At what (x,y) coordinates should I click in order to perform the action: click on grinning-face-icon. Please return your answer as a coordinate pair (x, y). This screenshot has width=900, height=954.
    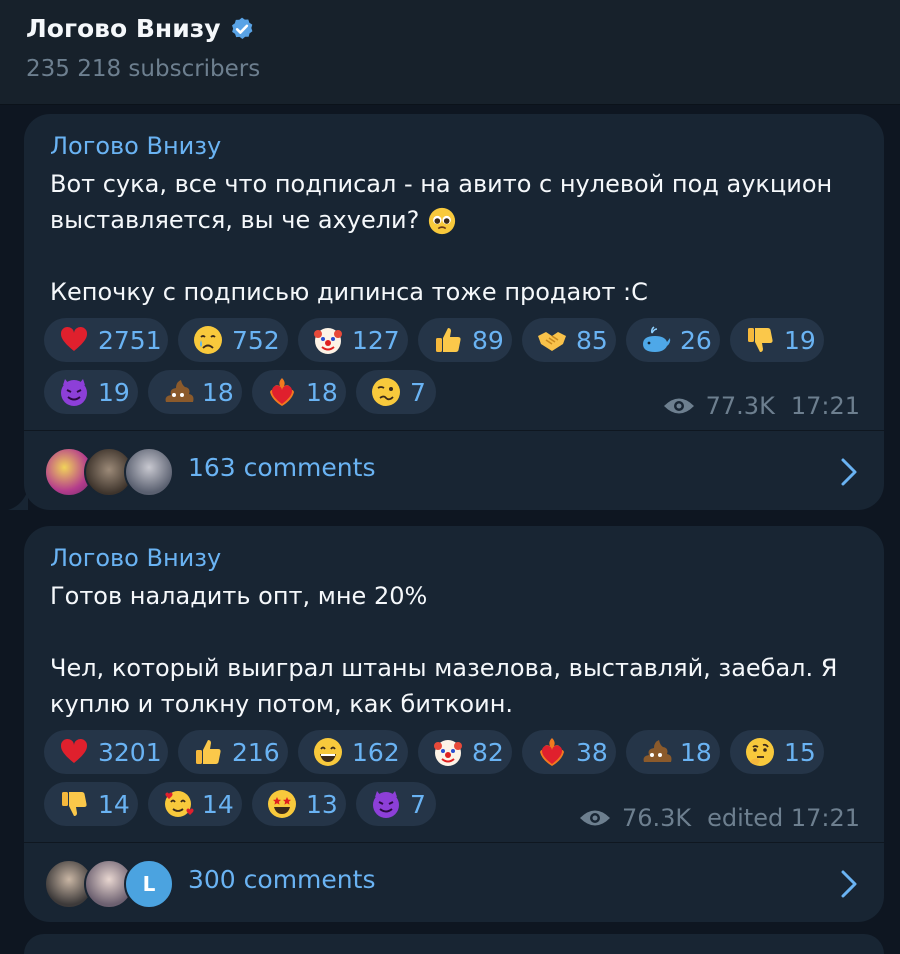
    Looking at the image, I should click on (328, 752).